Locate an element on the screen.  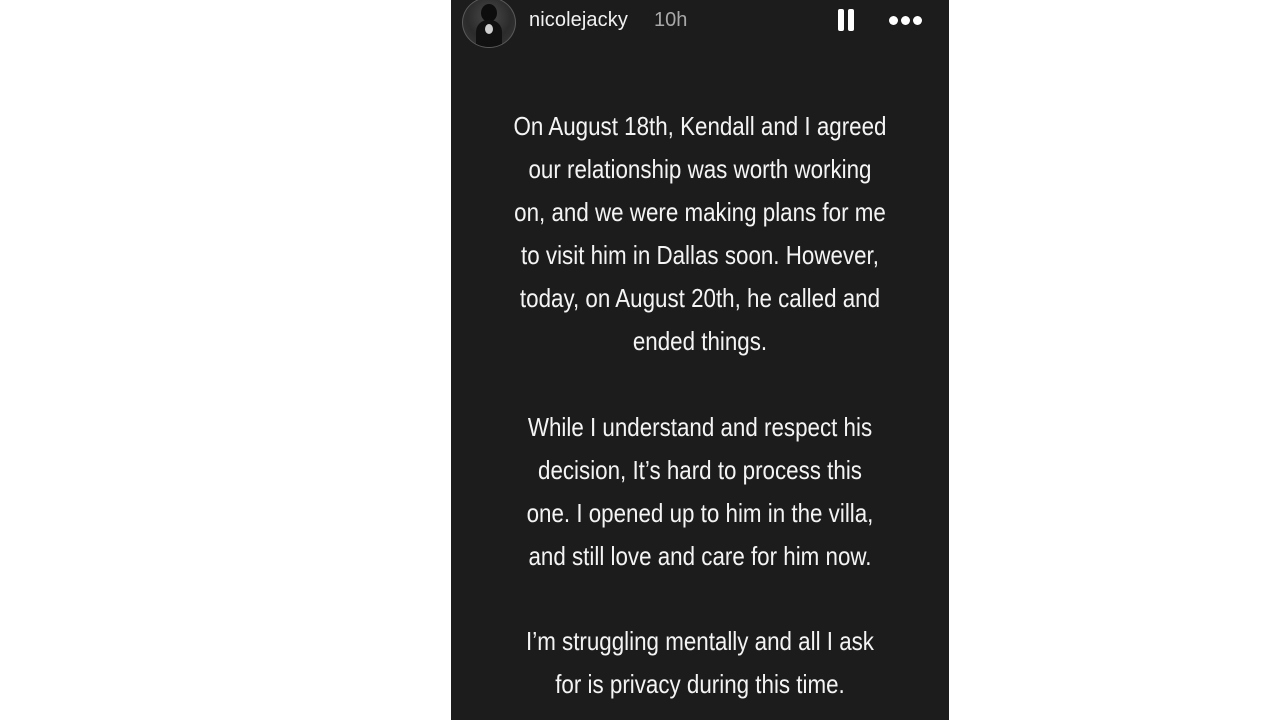
story-text-line: I’m struggling mentally and all I ask is located at coordinates (700, 641).